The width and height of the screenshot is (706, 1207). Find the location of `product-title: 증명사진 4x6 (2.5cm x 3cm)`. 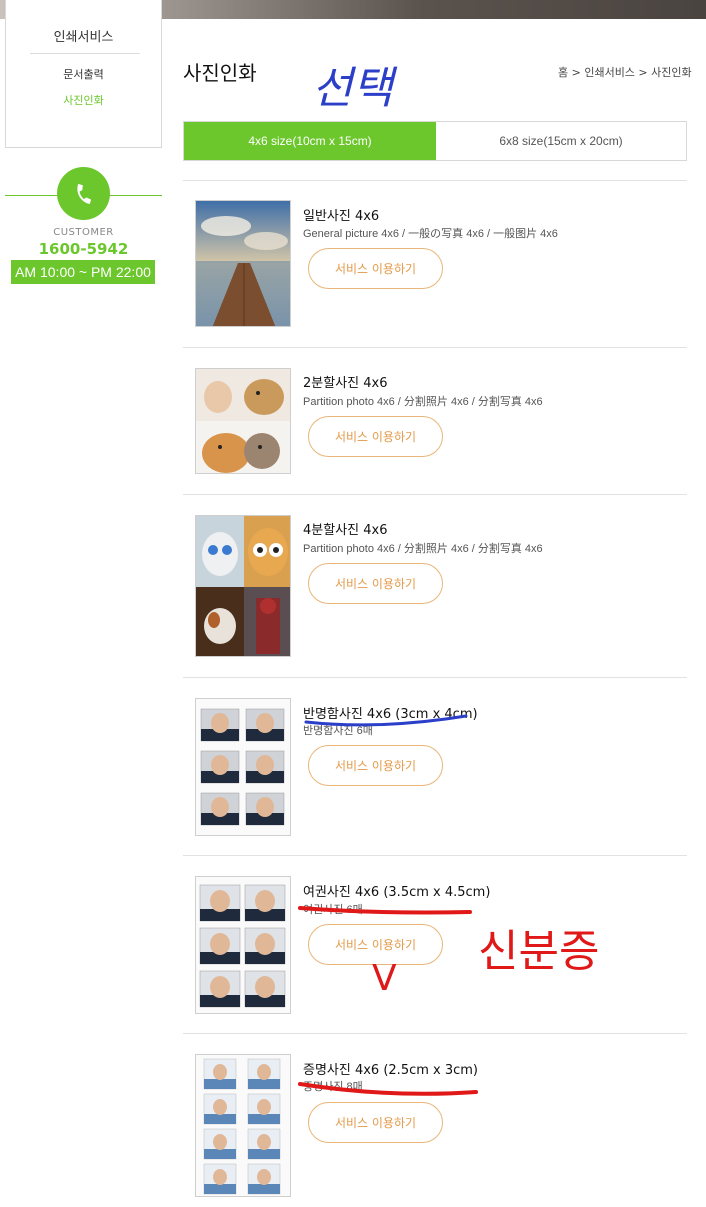

product-title: 증명사진 4x6 (2.5cm x 3cm) is located at coordinates (391, 1070).